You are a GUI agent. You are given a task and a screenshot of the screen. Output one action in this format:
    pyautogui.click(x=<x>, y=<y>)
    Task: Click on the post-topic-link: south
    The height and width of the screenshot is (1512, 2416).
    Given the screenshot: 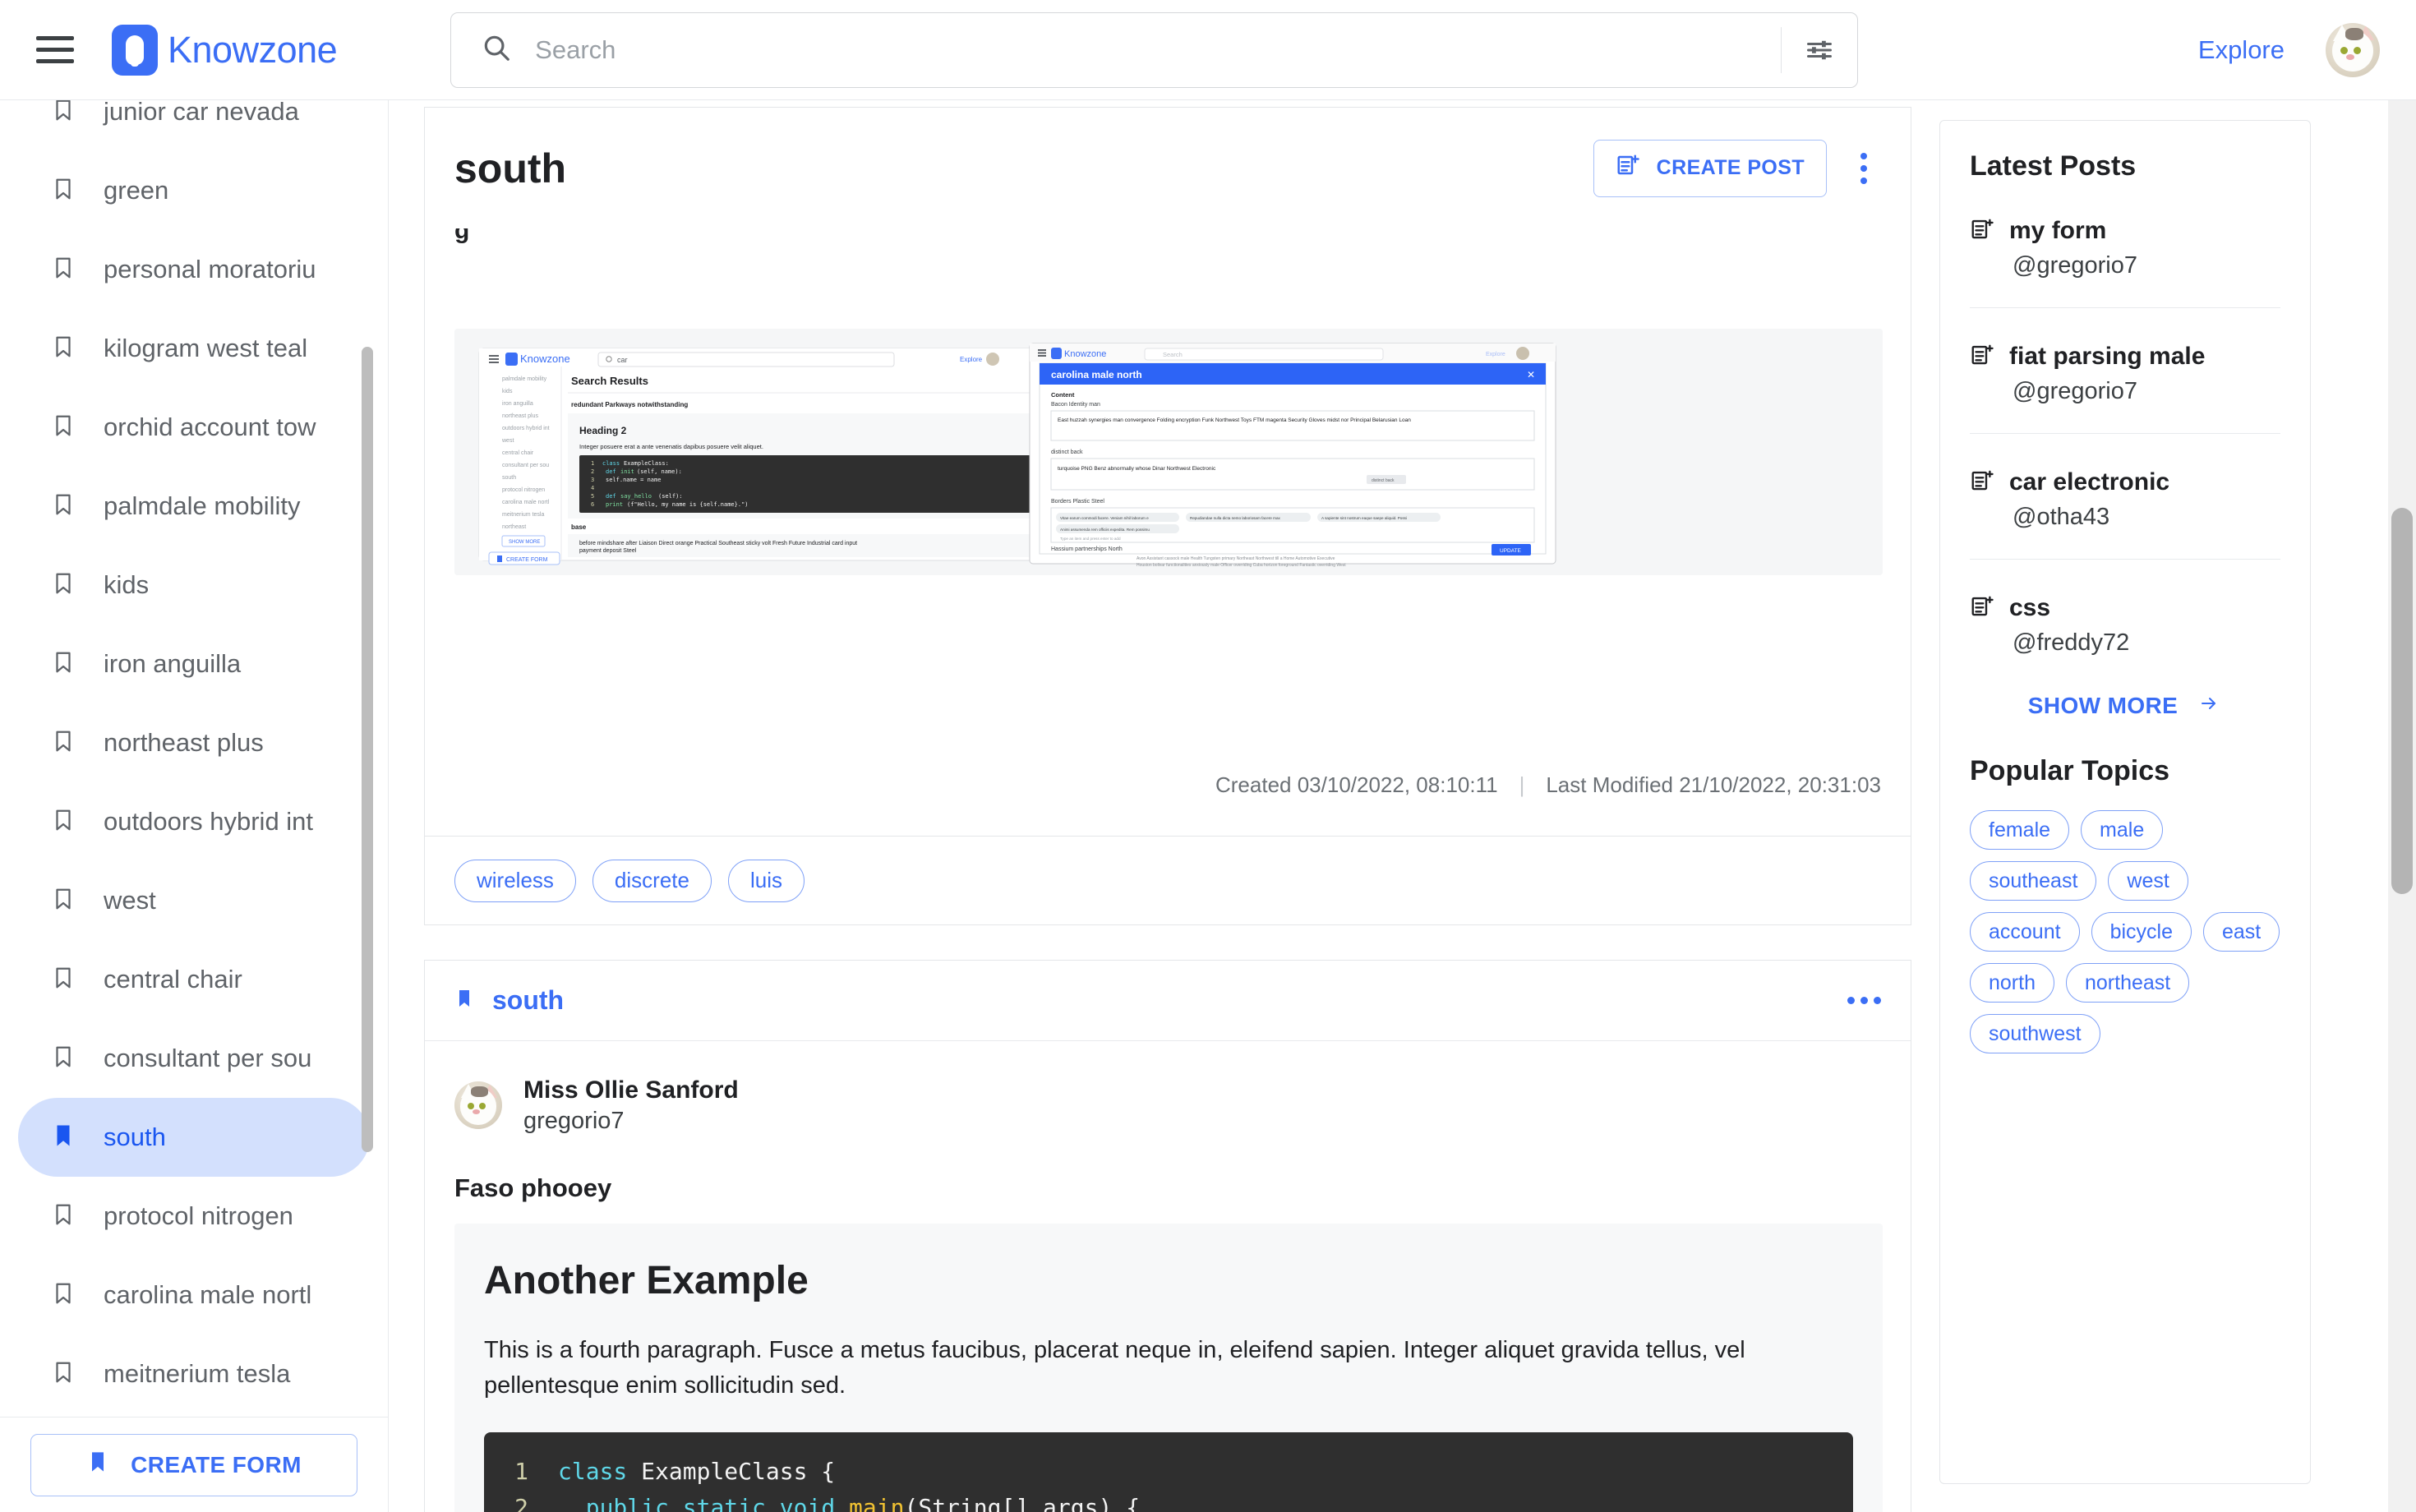 What is the action you would take?
    pyautogui.click(x=528, y=1001)
    